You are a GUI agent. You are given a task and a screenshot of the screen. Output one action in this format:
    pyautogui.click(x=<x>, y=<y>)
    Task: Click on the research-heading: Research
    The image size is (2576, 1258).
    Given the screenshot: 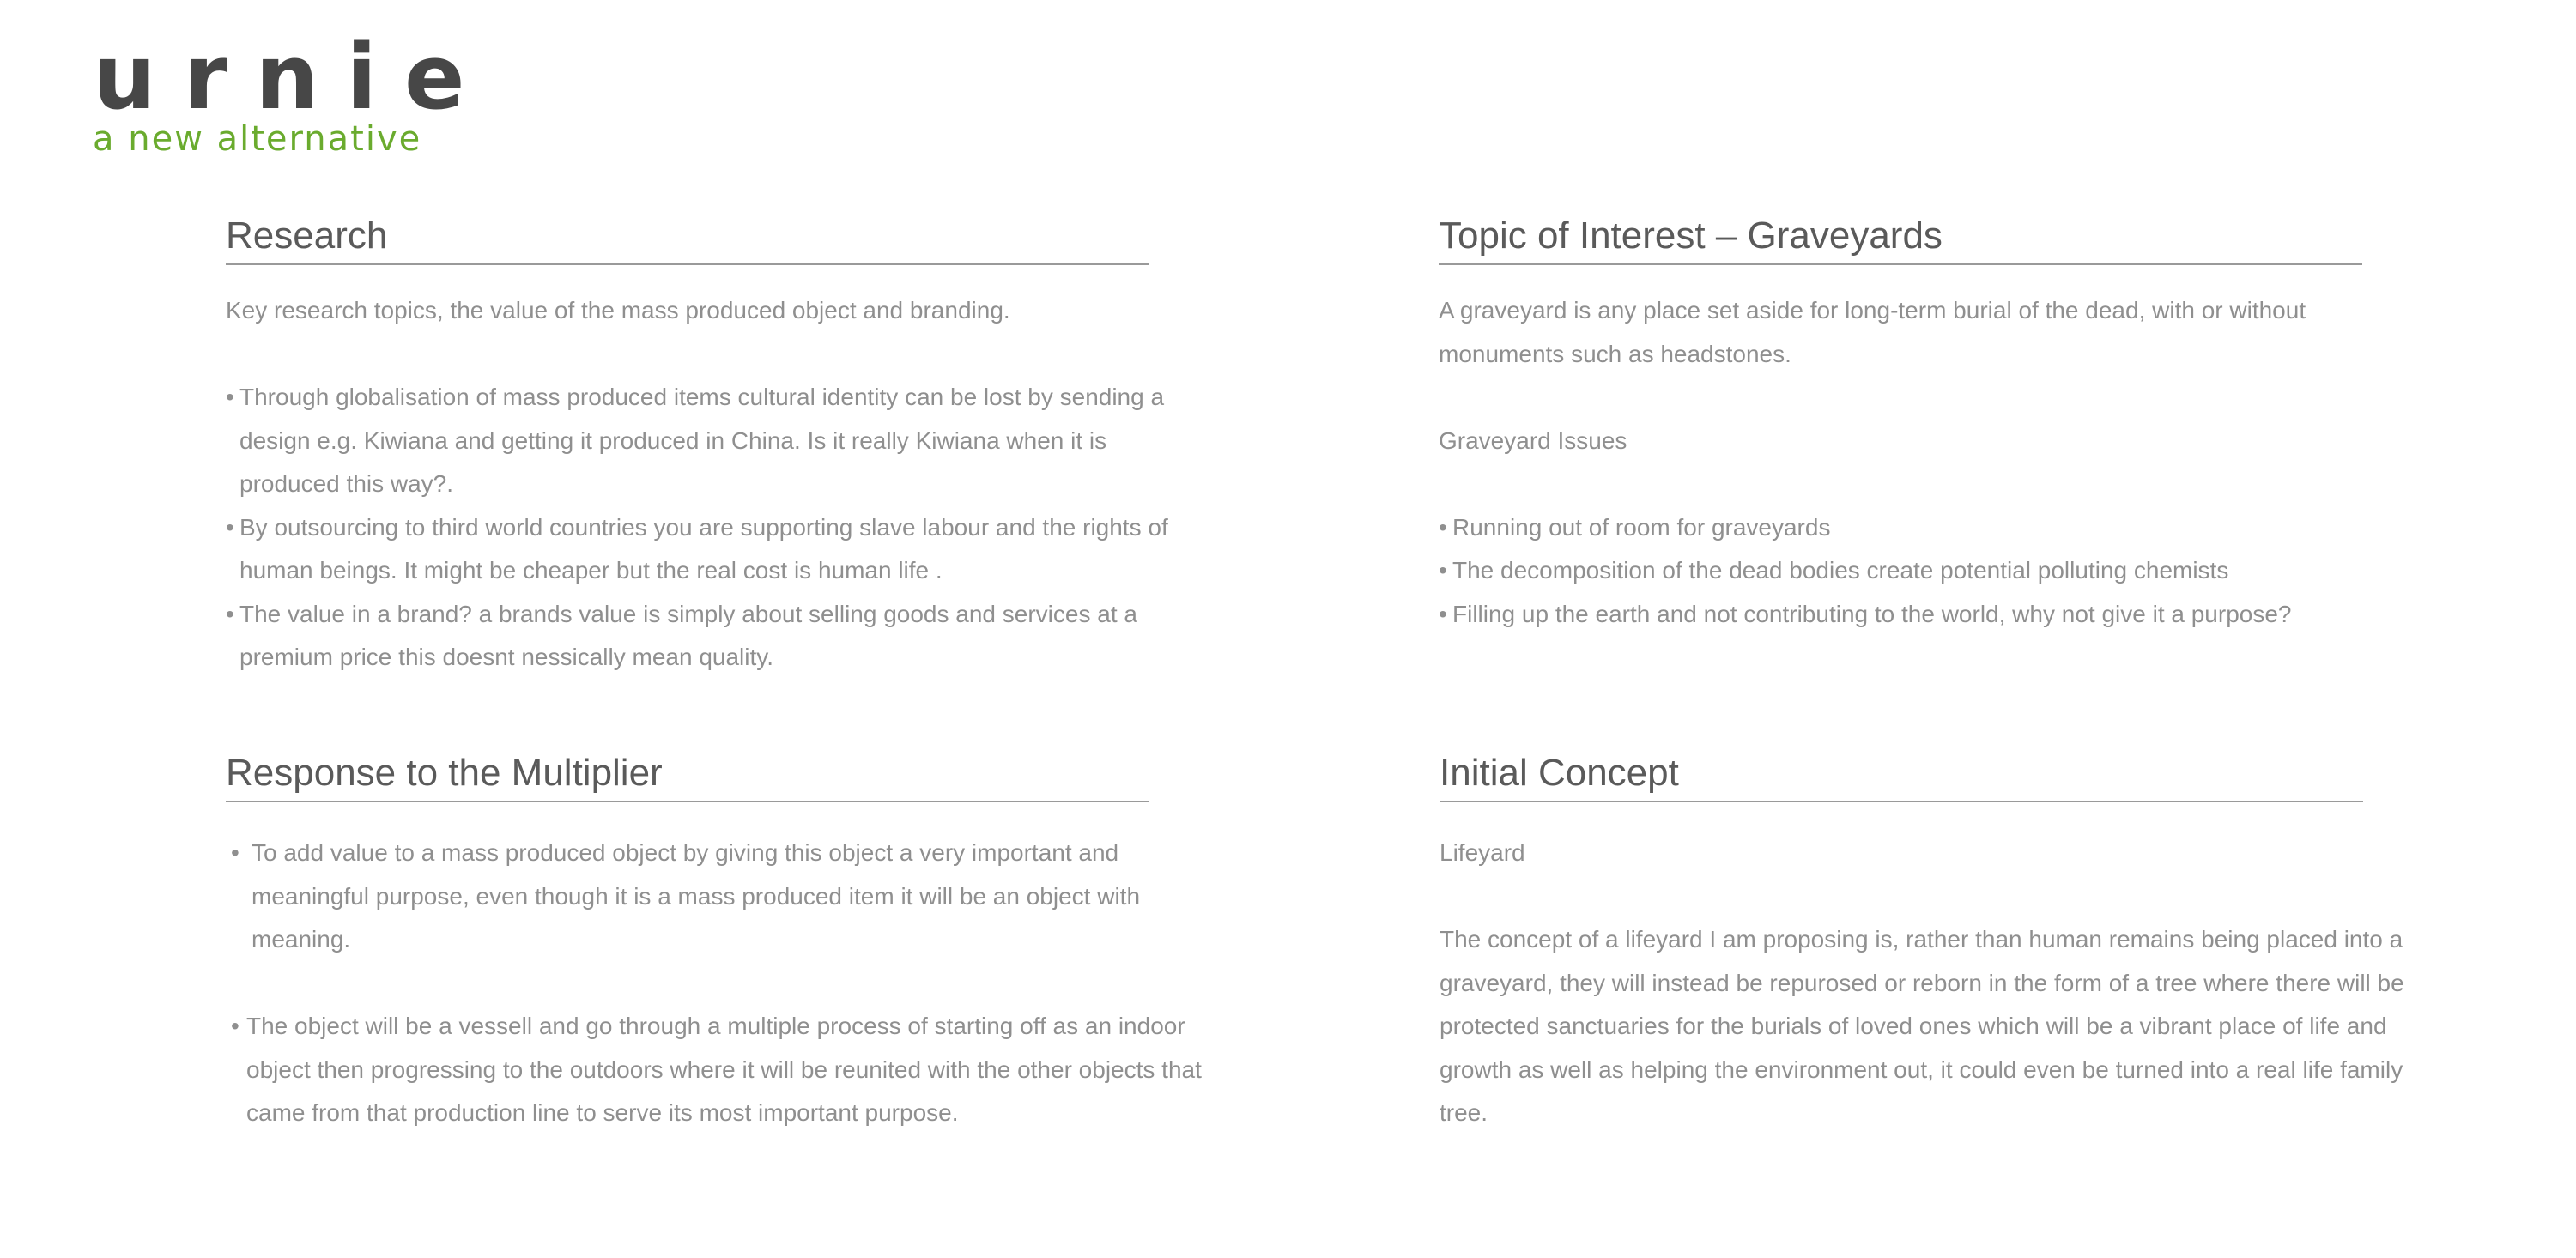 What is the action you would take?
    pyautogui.click(x=687, y=239)
    